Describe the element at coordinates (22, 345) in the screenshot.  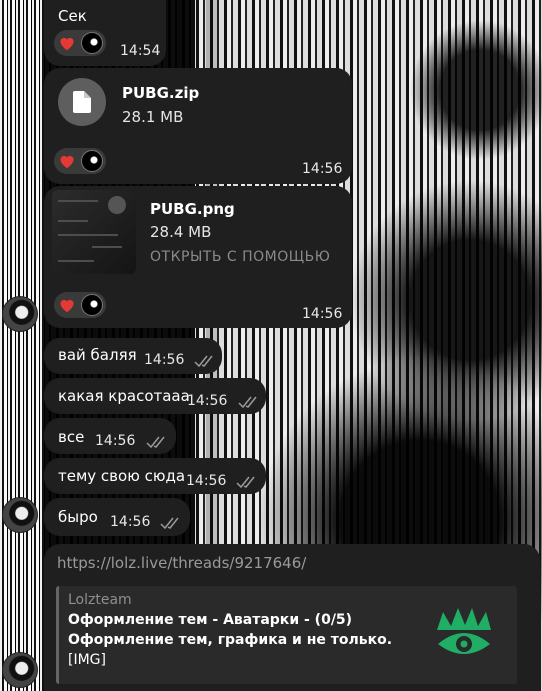
I see `wallpaper-strip` at that location.